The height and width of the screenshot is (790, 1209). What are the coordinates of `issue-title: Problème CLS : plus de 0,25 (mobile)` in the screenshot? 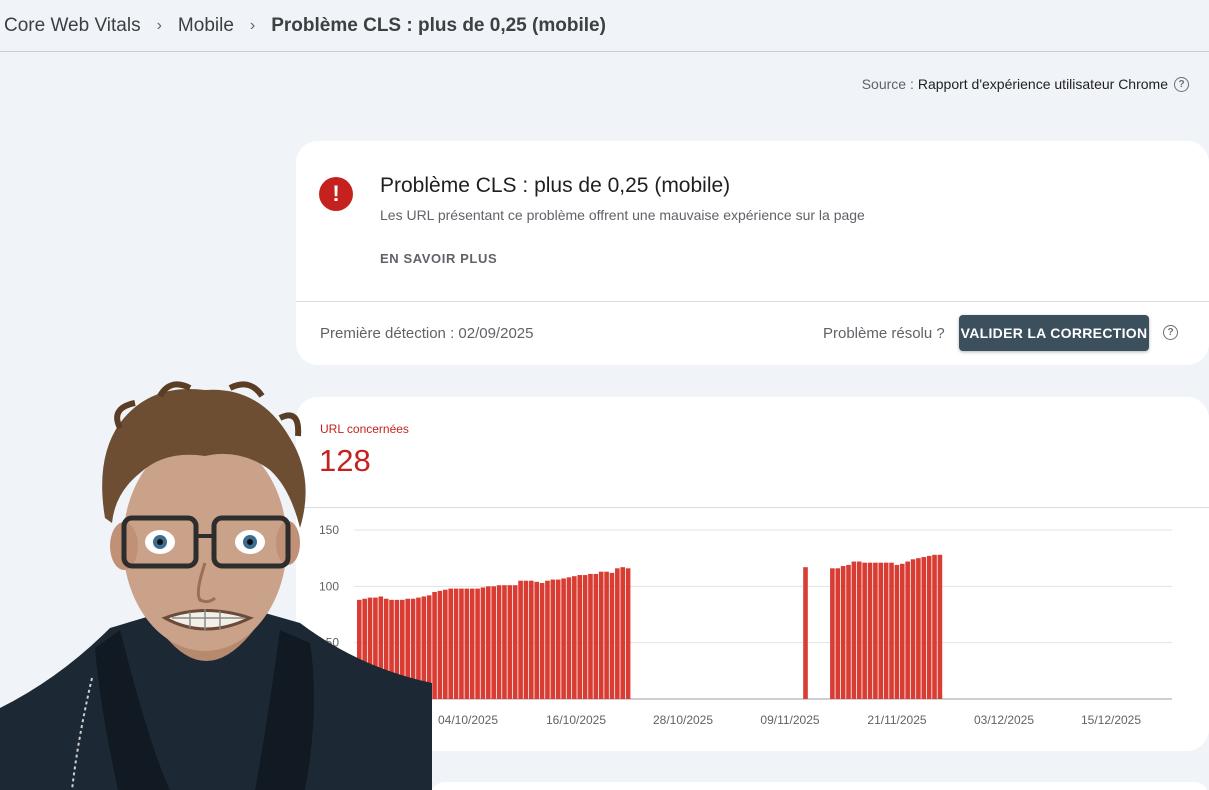 It's located at (555, 185).